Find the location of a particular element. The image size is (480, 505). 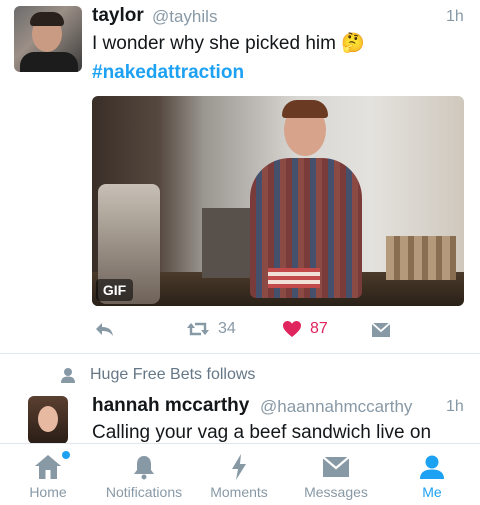

retweet-icon is located at coordinates (198, 329).